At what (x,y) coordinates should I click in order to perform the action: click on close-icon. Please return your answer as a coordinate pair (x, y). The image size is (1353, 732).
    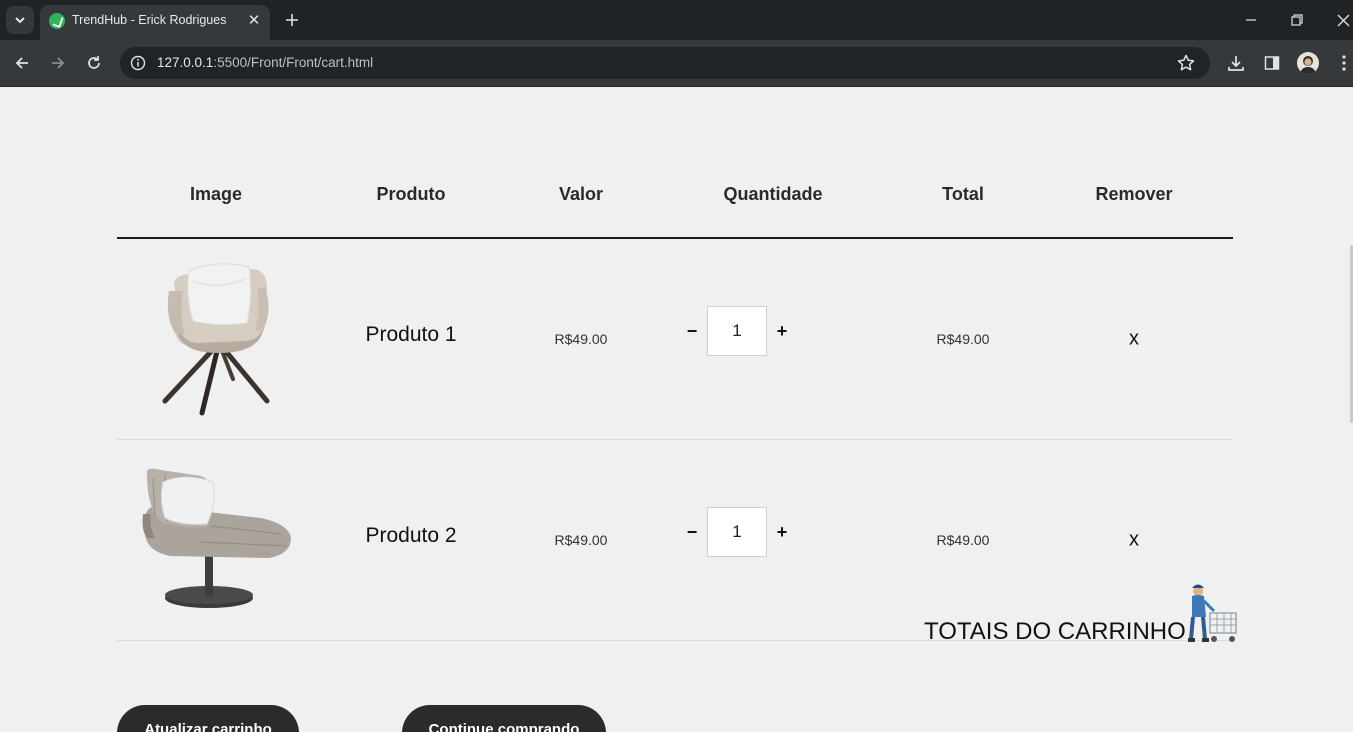
    Looking at the image, I should click on (1343, 20).